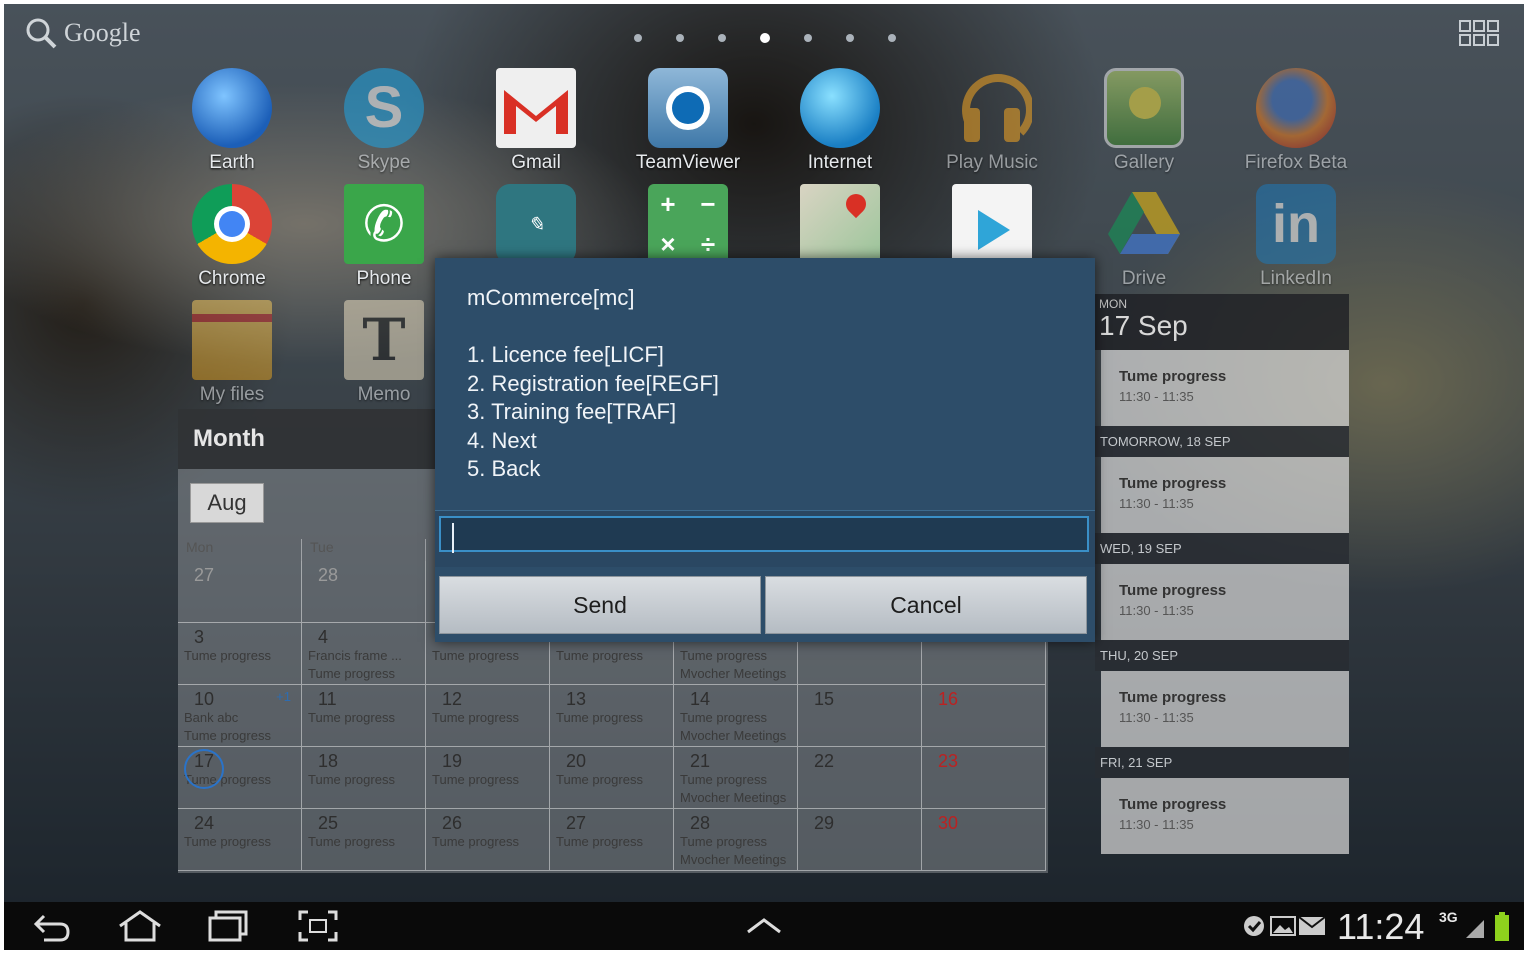  I want to click on status-clock: 11:24, so click(1381, 926).